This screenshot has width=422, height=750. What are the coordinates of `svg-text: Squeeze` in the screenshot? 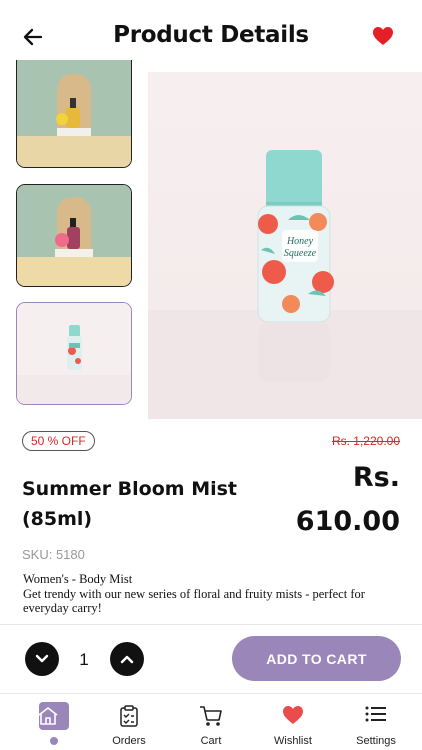 It's located at (300, 253).